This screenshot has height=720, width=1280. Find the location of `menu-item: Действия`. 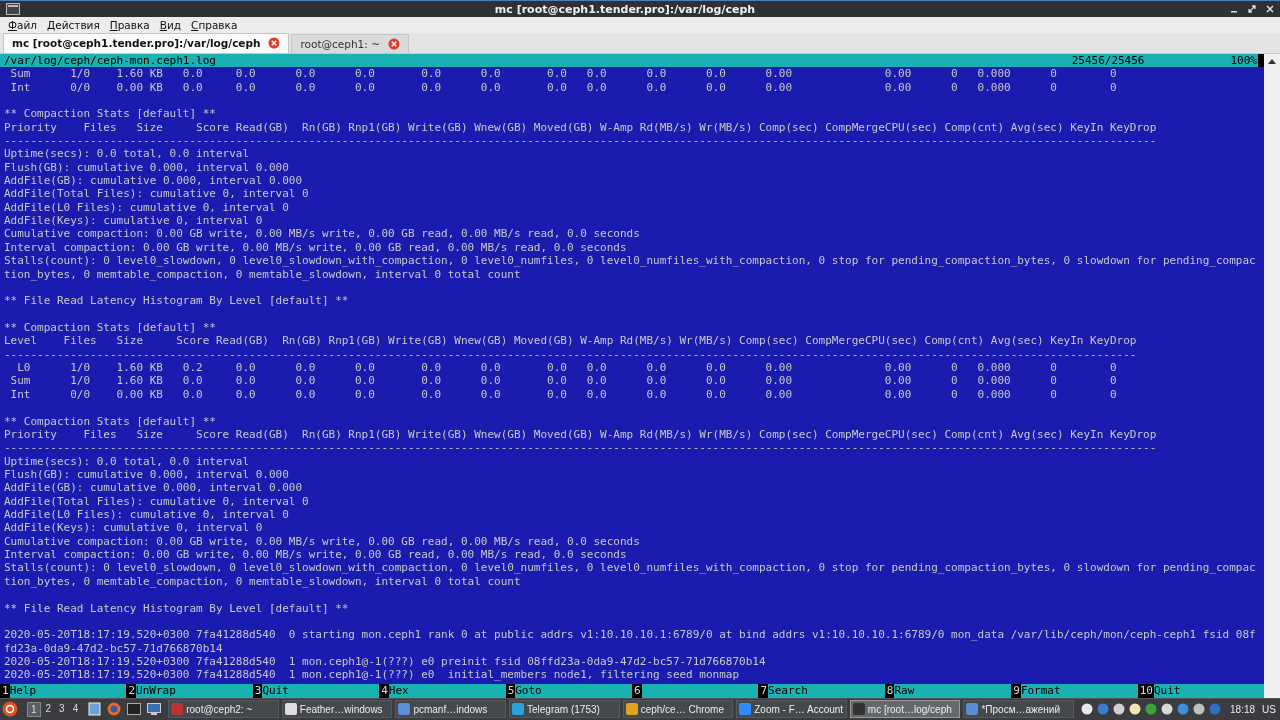

menu-item: Действия is located at coordinates (73, 25).